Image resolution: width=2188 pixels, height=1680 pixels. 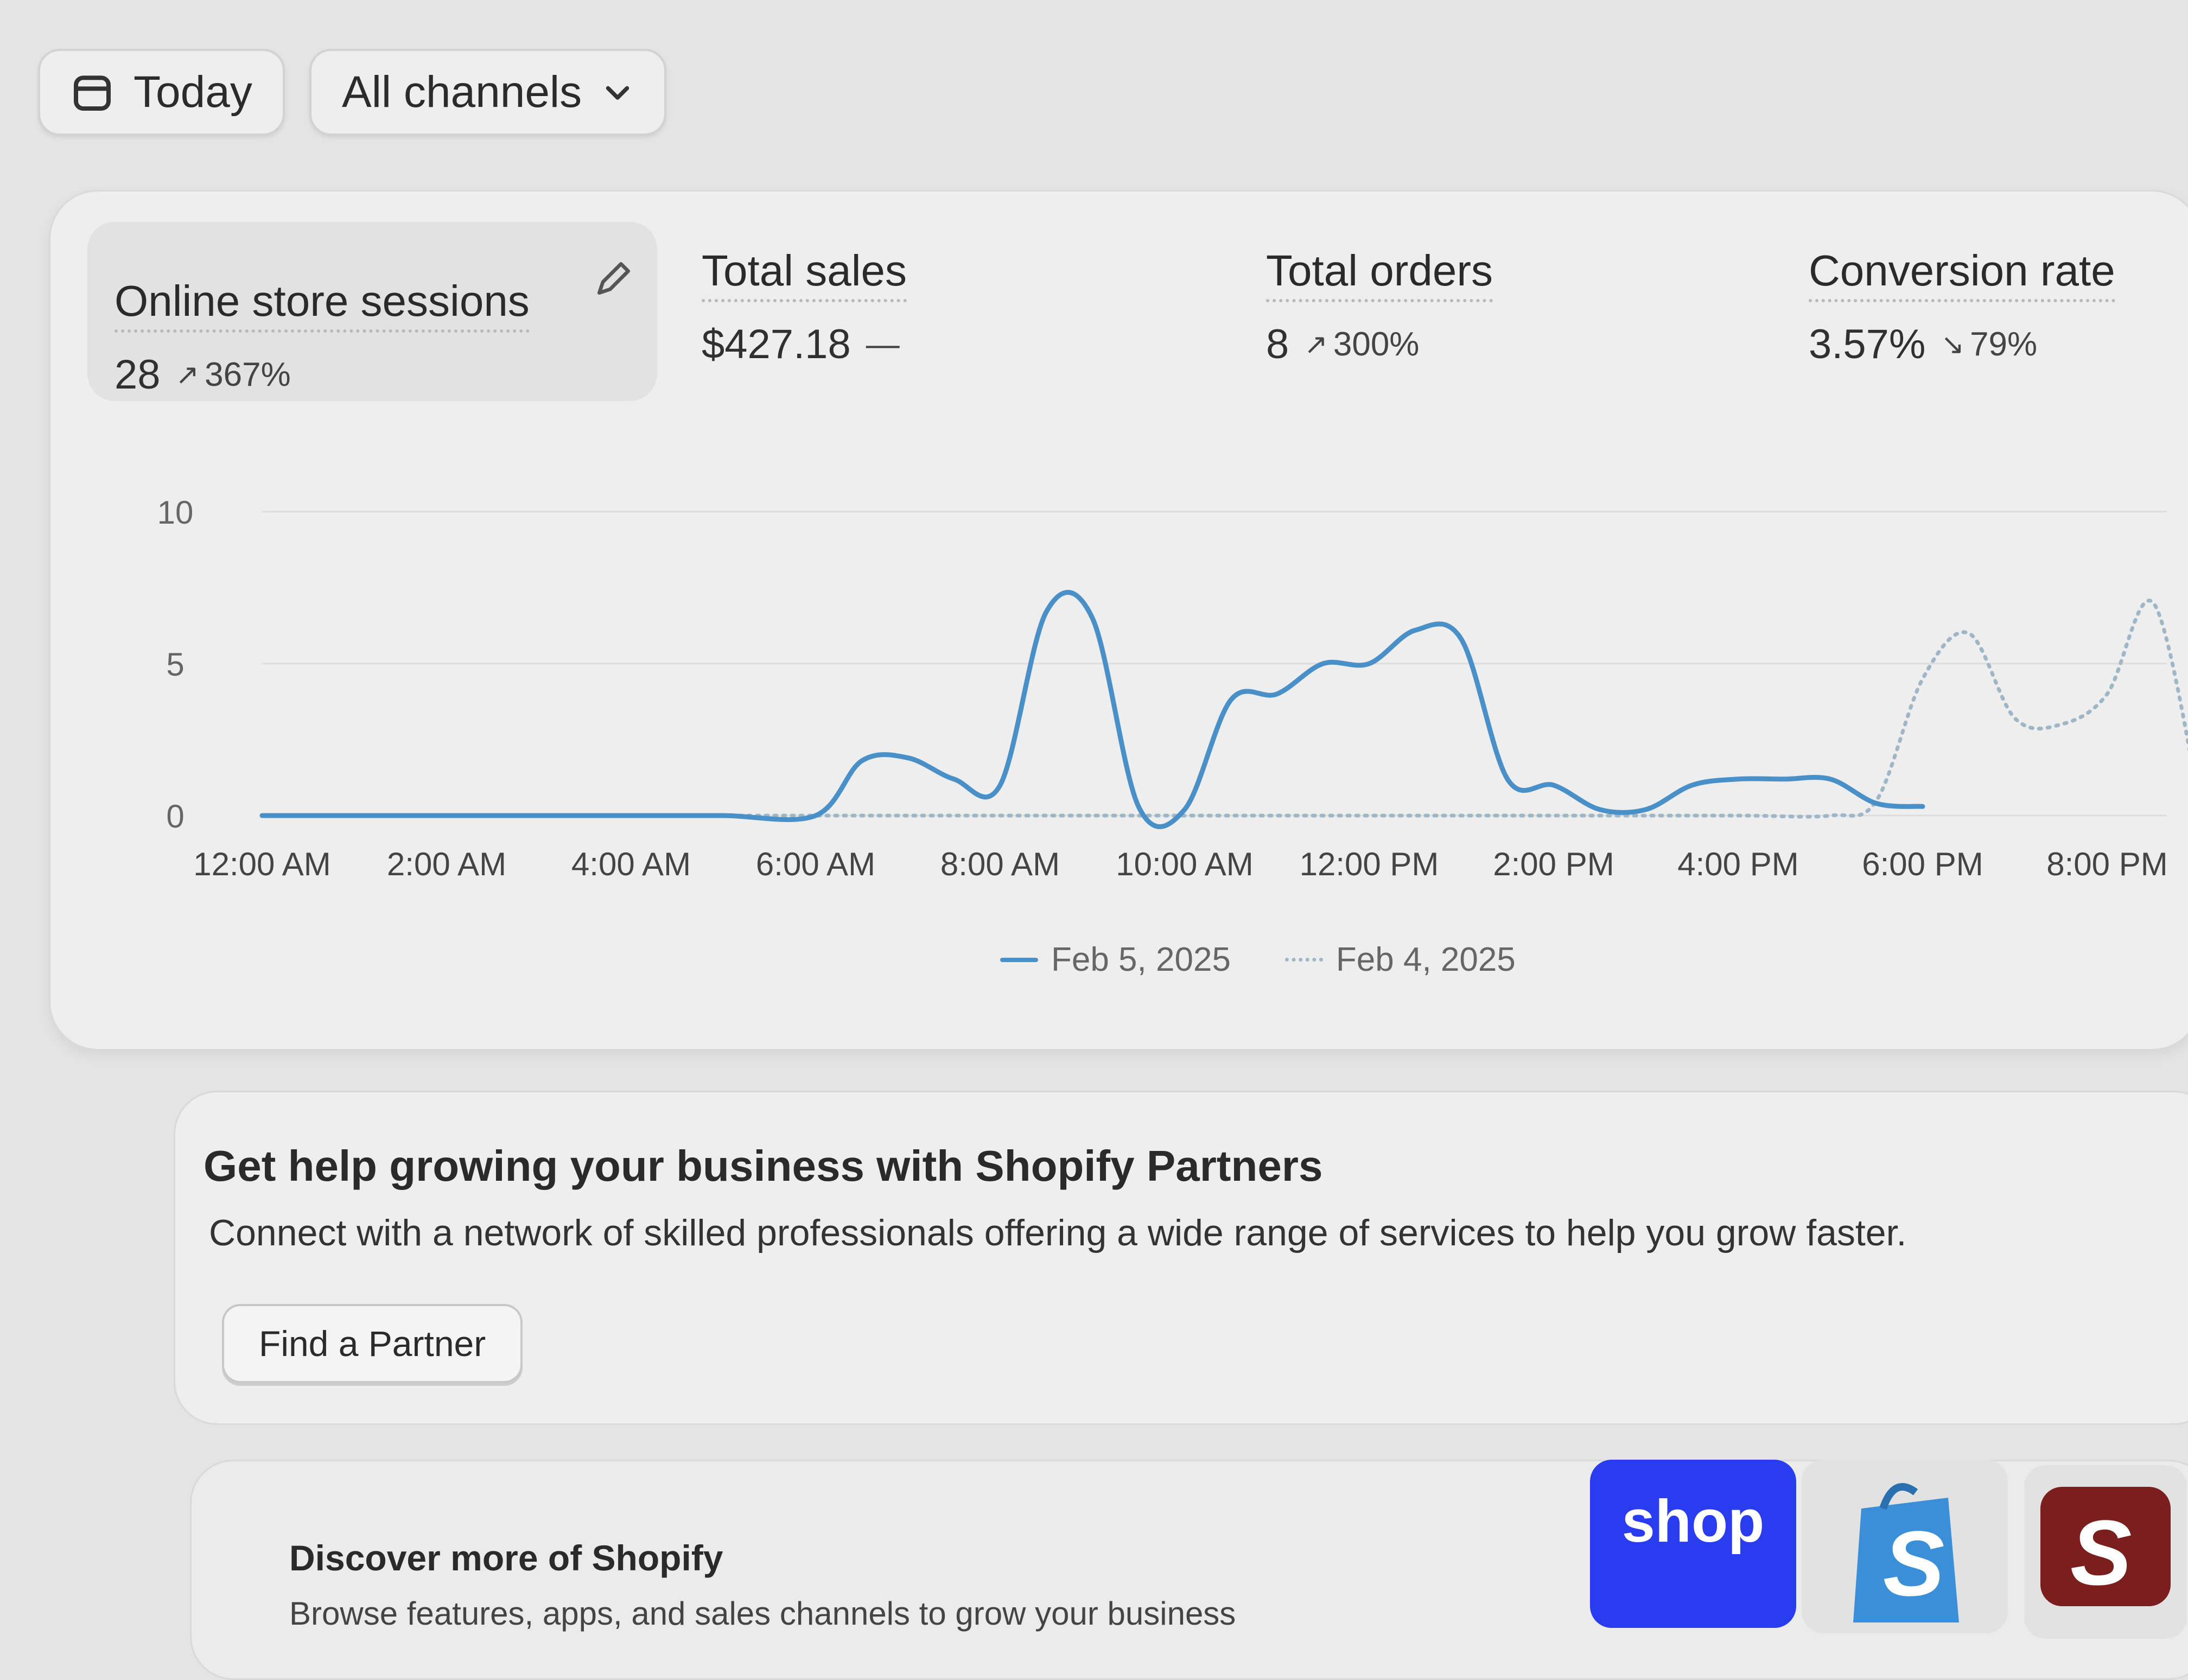 I want to click on shop-logo-text: shop, so click(x=1693, y=1521).